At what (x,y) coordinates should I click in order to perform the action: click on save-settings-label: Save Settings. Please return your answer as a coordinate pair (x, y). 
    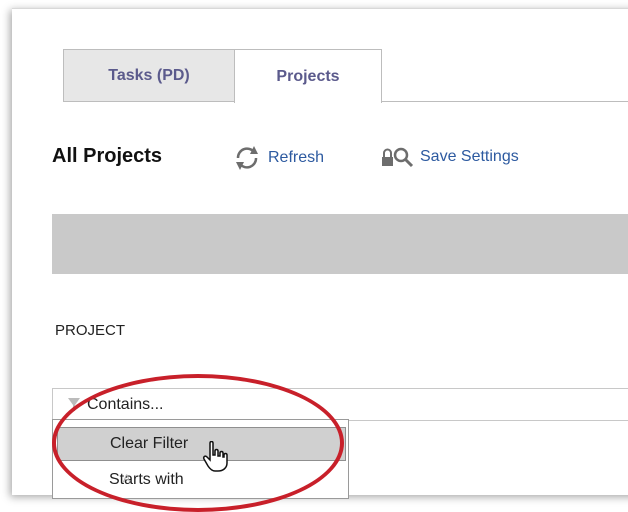
    Looking at the image, I should click on (469, 156).